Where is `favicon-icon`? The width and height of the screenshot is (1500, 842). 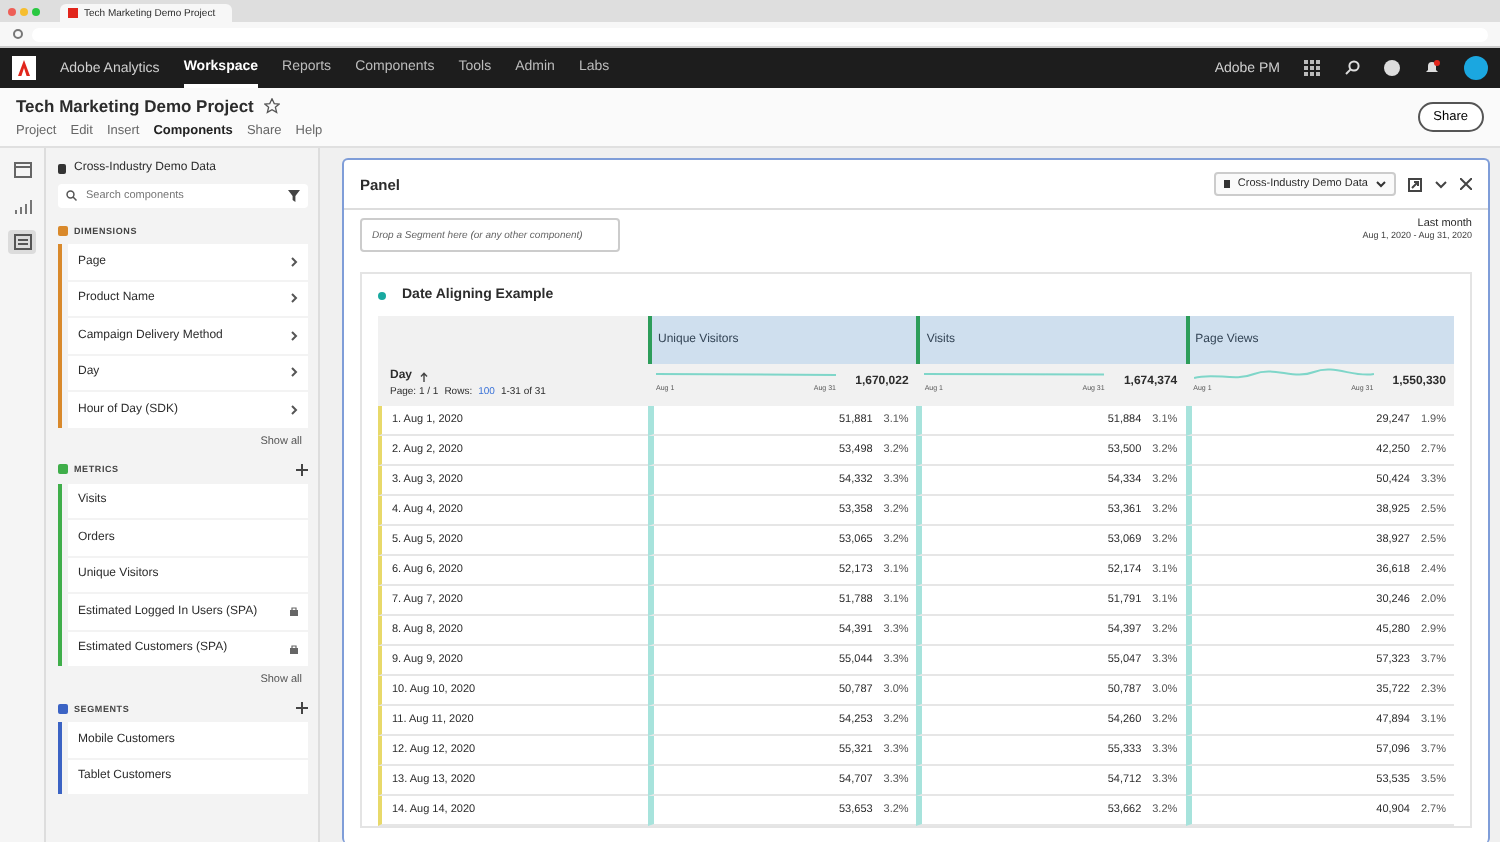 favicon-icon is located at coordinates (73, 13).